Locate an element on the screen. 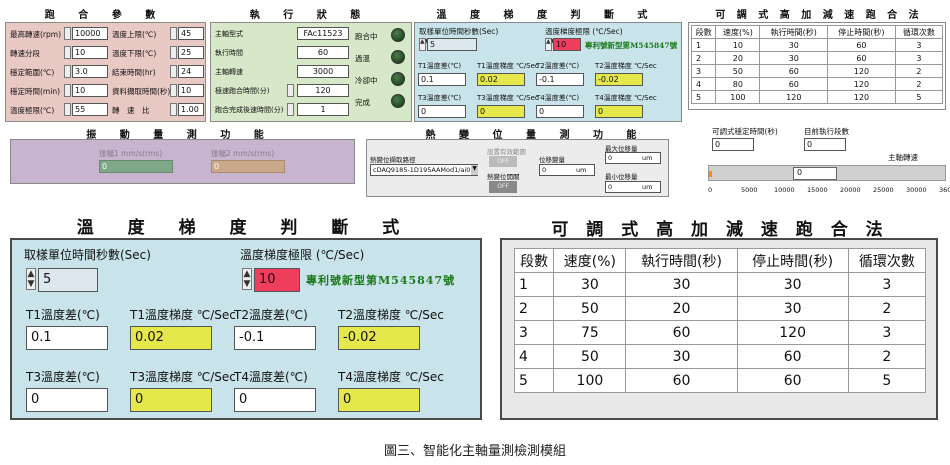 The height and width of the screenshot is (465, 950). run-param-field: 55 is located at coordinates (90, 109).